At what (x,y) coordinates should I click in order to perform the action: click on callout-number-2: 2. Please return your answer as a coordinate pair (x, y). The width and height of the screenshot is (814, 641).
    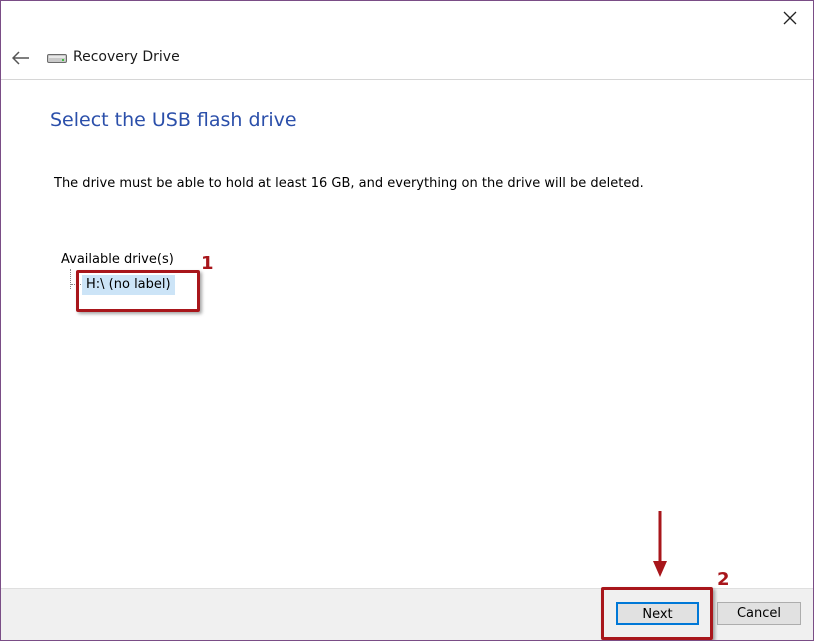
    Looking at the image, I should click on (723, 579).